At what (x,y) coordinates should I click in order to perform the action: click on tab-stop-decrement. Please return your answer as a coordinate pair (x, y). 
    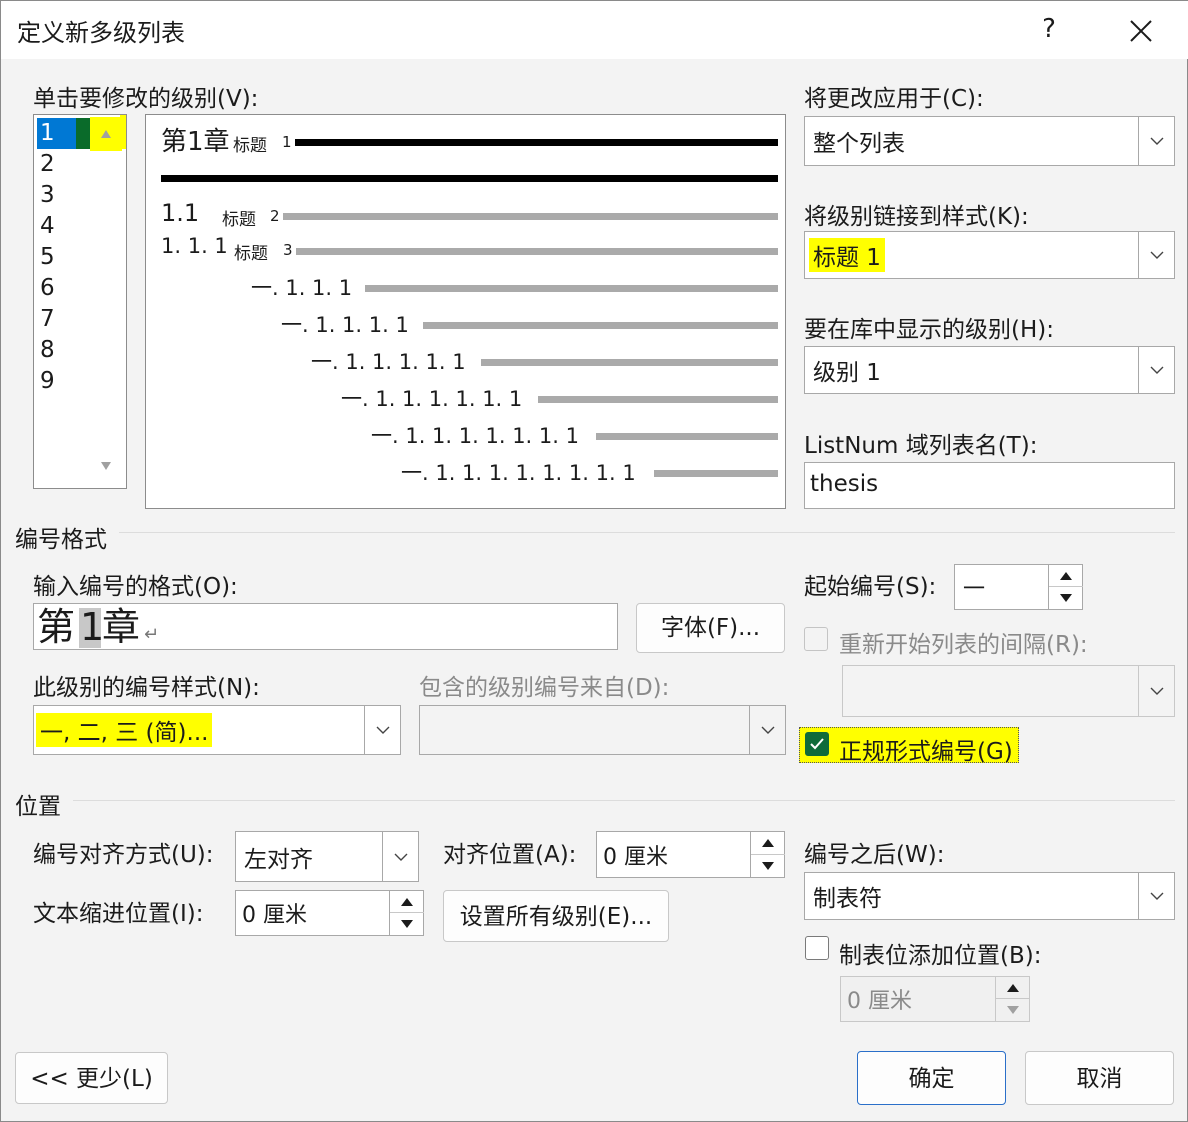
    Looking at the image, I should click on (1013, 1010).